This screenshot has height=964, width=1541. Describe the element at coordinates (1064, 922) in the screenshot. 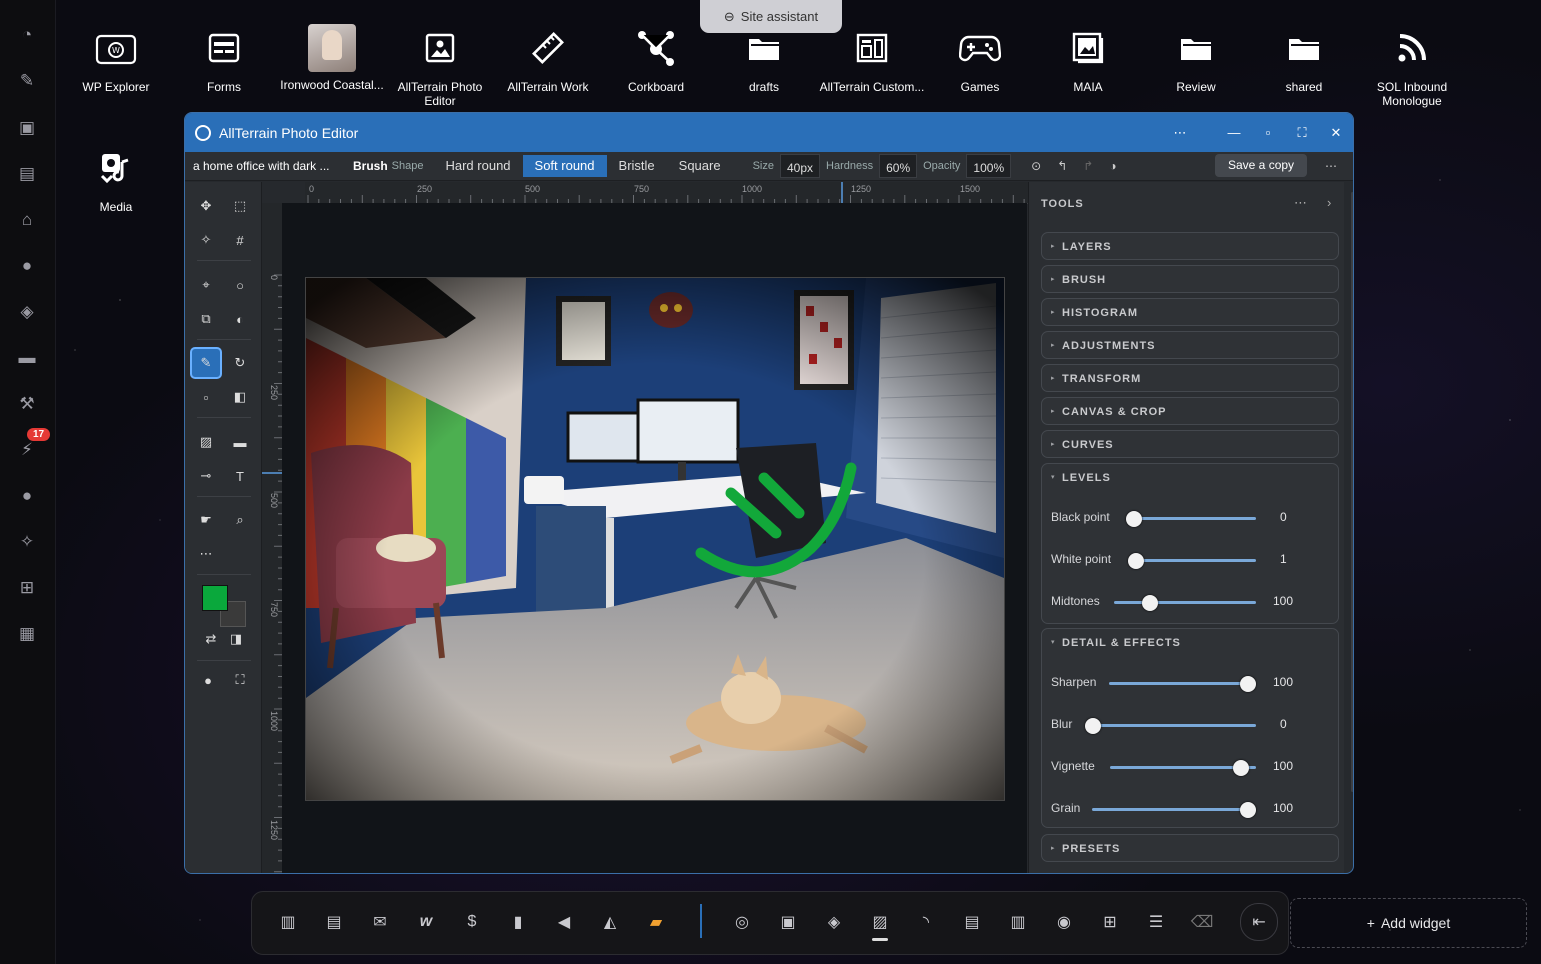

I see `clock-icon: ◉` at that location.